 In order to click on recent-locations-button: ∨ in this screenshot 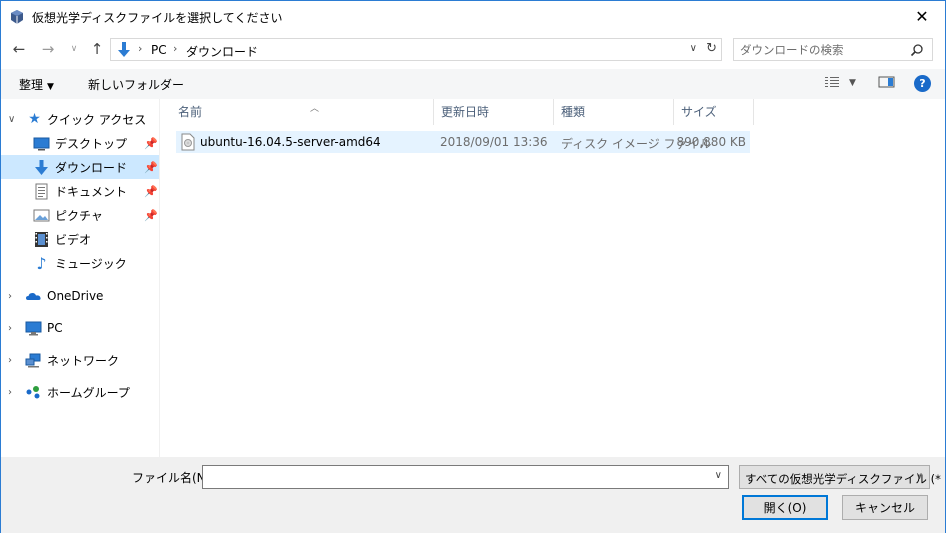, I will do `click(74, 49)`.